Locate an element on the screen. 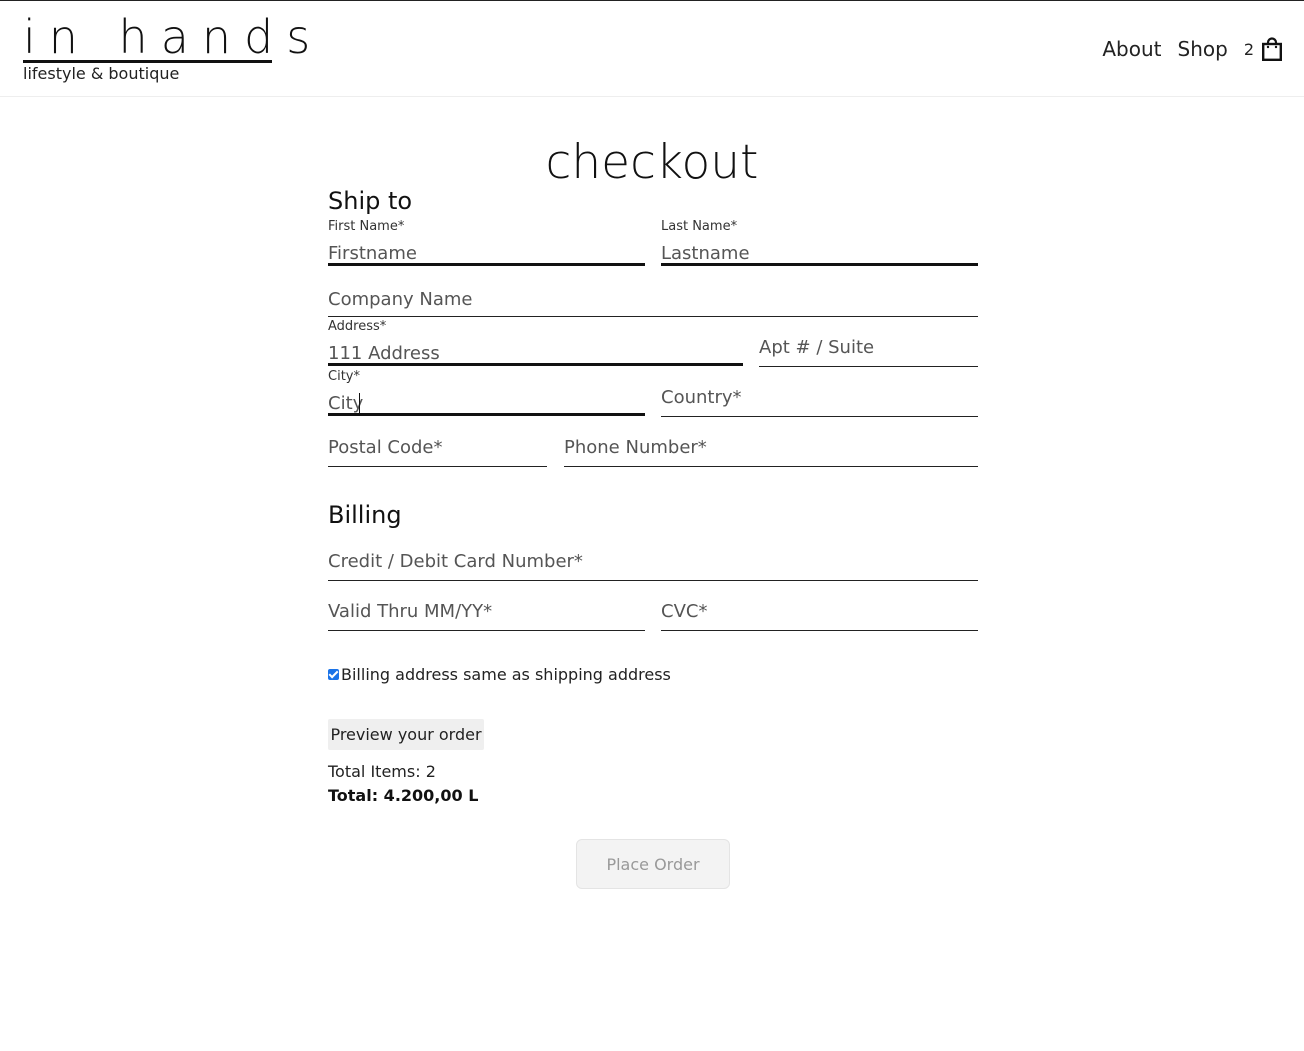 Image resolution: width=1304 pixels, height=1051 pixels. city-input is located at coordinates (486, 403).